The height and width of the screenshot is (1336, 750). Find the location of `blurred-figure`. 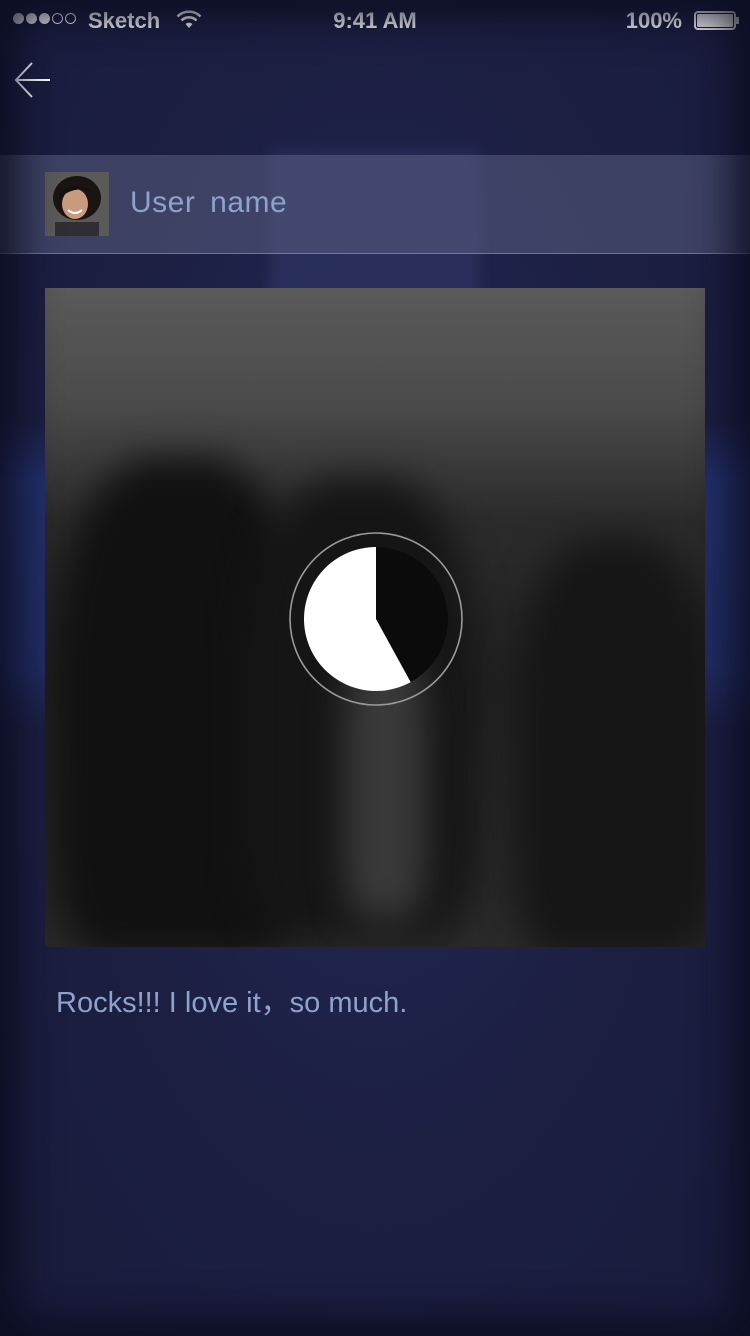

blurred-figure is located at coordinates (610, 742).